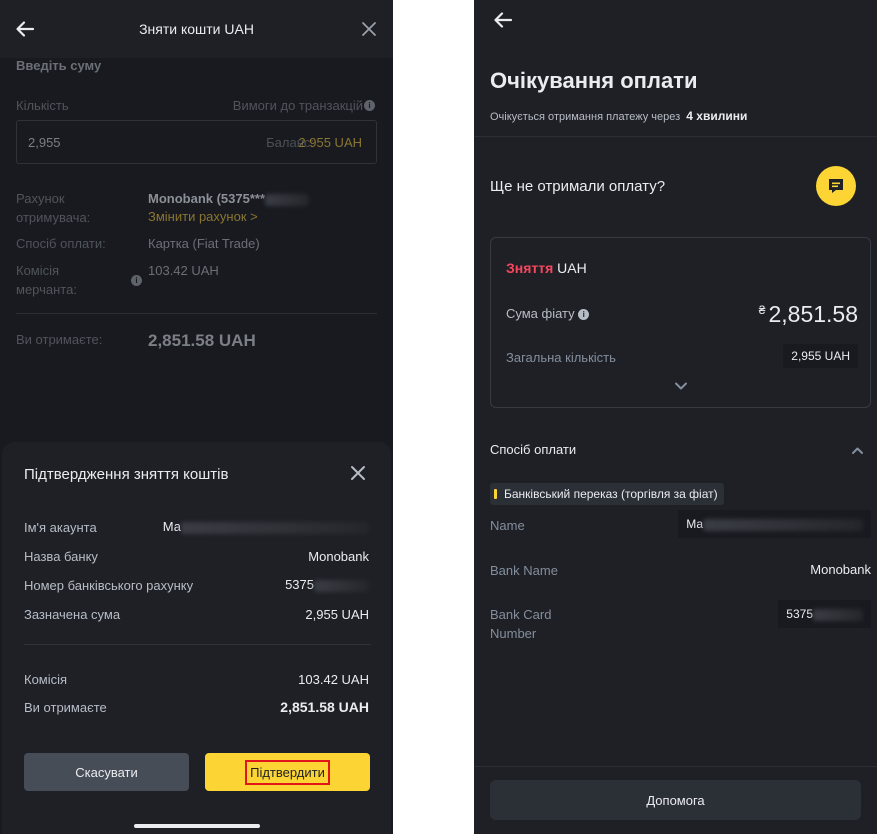  What do you see at coordinates (681, 386) in the screenshot?
I see `chevron-down-icon` at bounding box center [681, 386].